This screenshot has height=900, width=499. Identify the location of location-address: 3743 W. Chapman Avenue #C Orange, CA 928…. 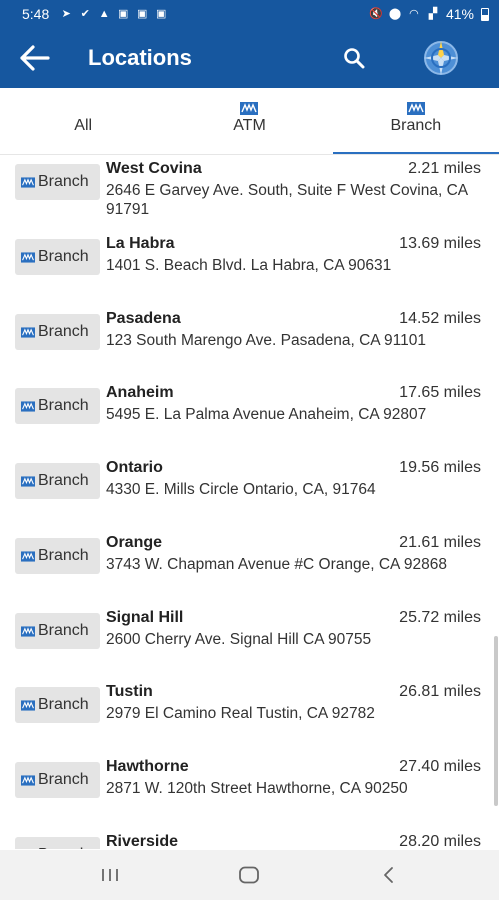
(276, 564).